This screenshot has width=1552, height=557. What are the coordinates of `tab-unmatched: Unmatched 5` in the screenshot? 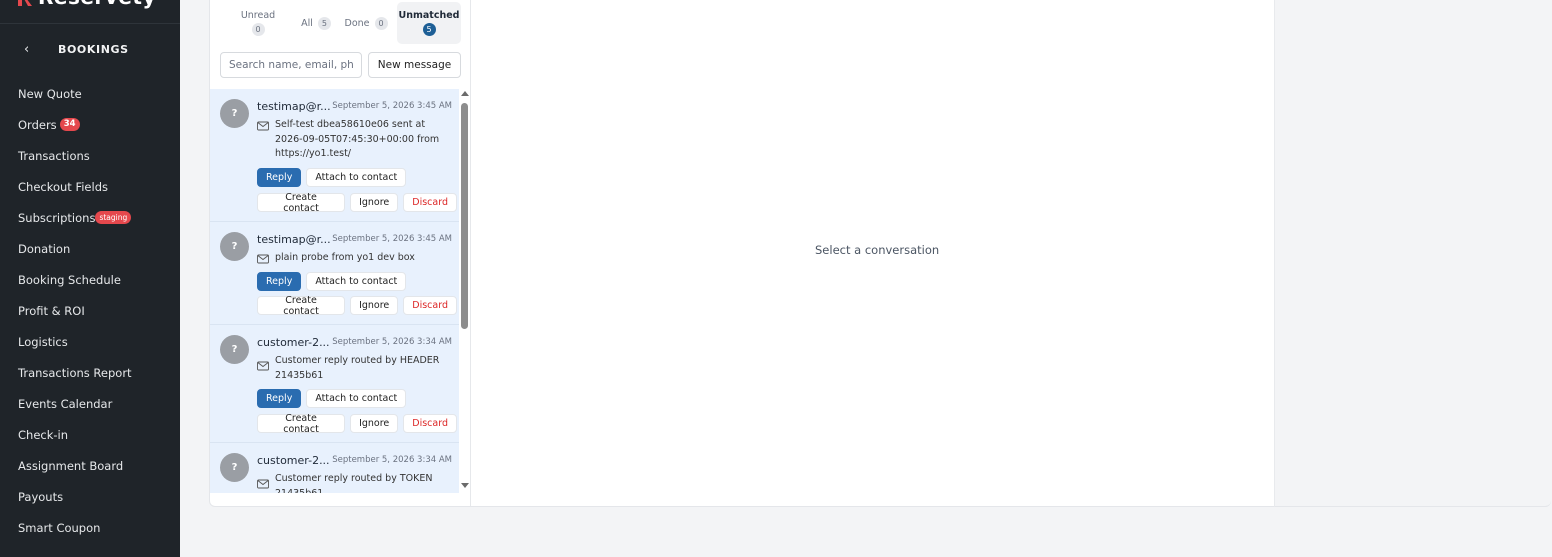 It's located at (429, 23).